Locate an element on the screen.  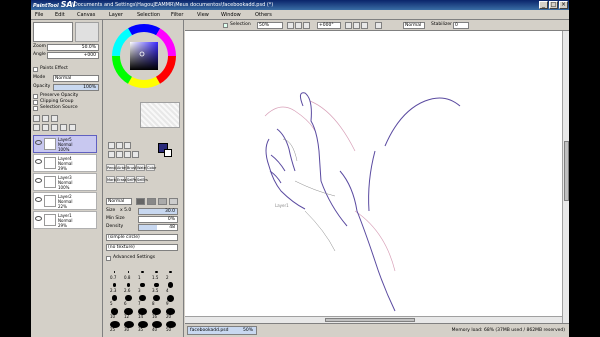
maximize-button: □ is located at coordinates (553, 5).